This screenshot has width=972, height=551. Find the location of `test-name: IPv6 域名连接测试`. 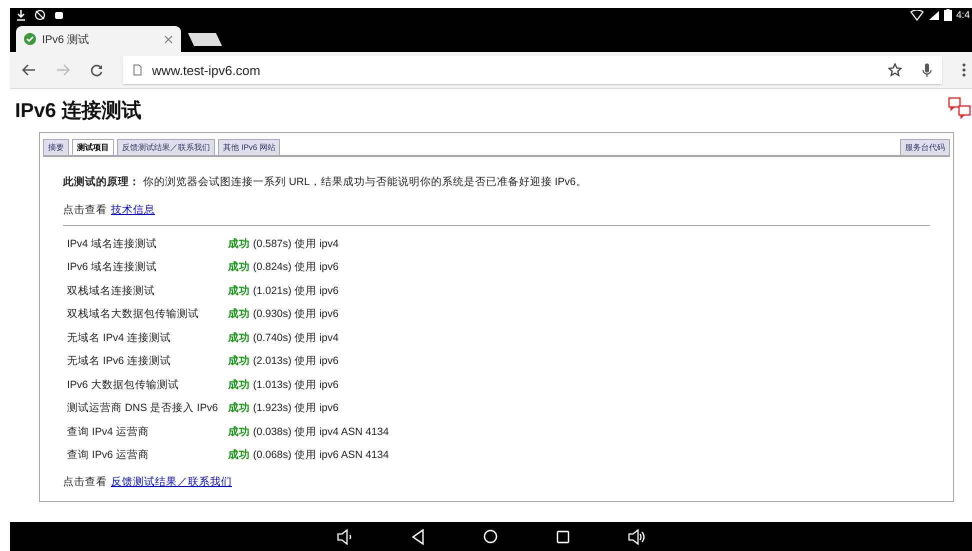

test-name: IPv6 域名连接测试 is located at coordinates (112, 267).